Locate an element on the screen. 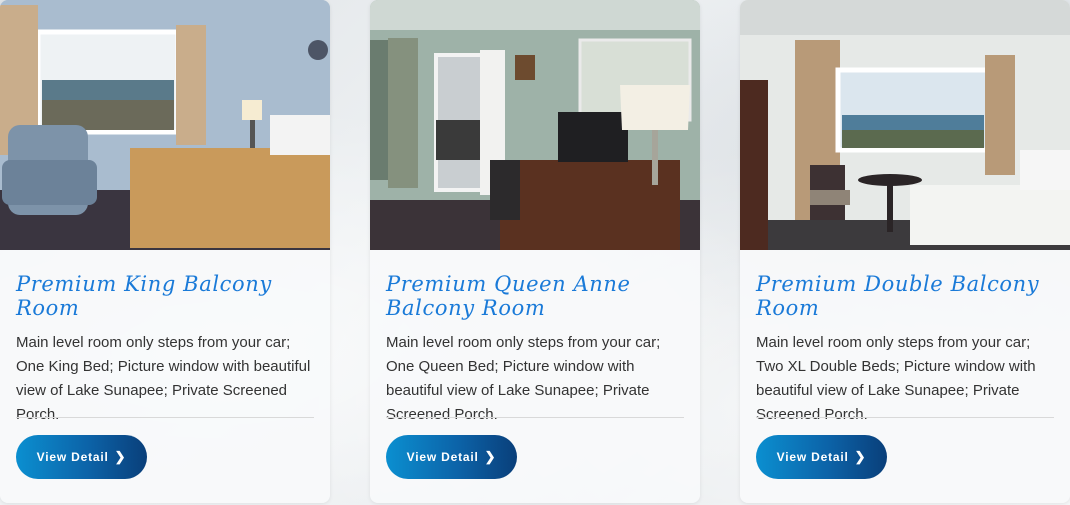 The height and width of the screenshot is (505, 1070). room-title: Premium King Balcony Room is located at coordinates (166, 296).